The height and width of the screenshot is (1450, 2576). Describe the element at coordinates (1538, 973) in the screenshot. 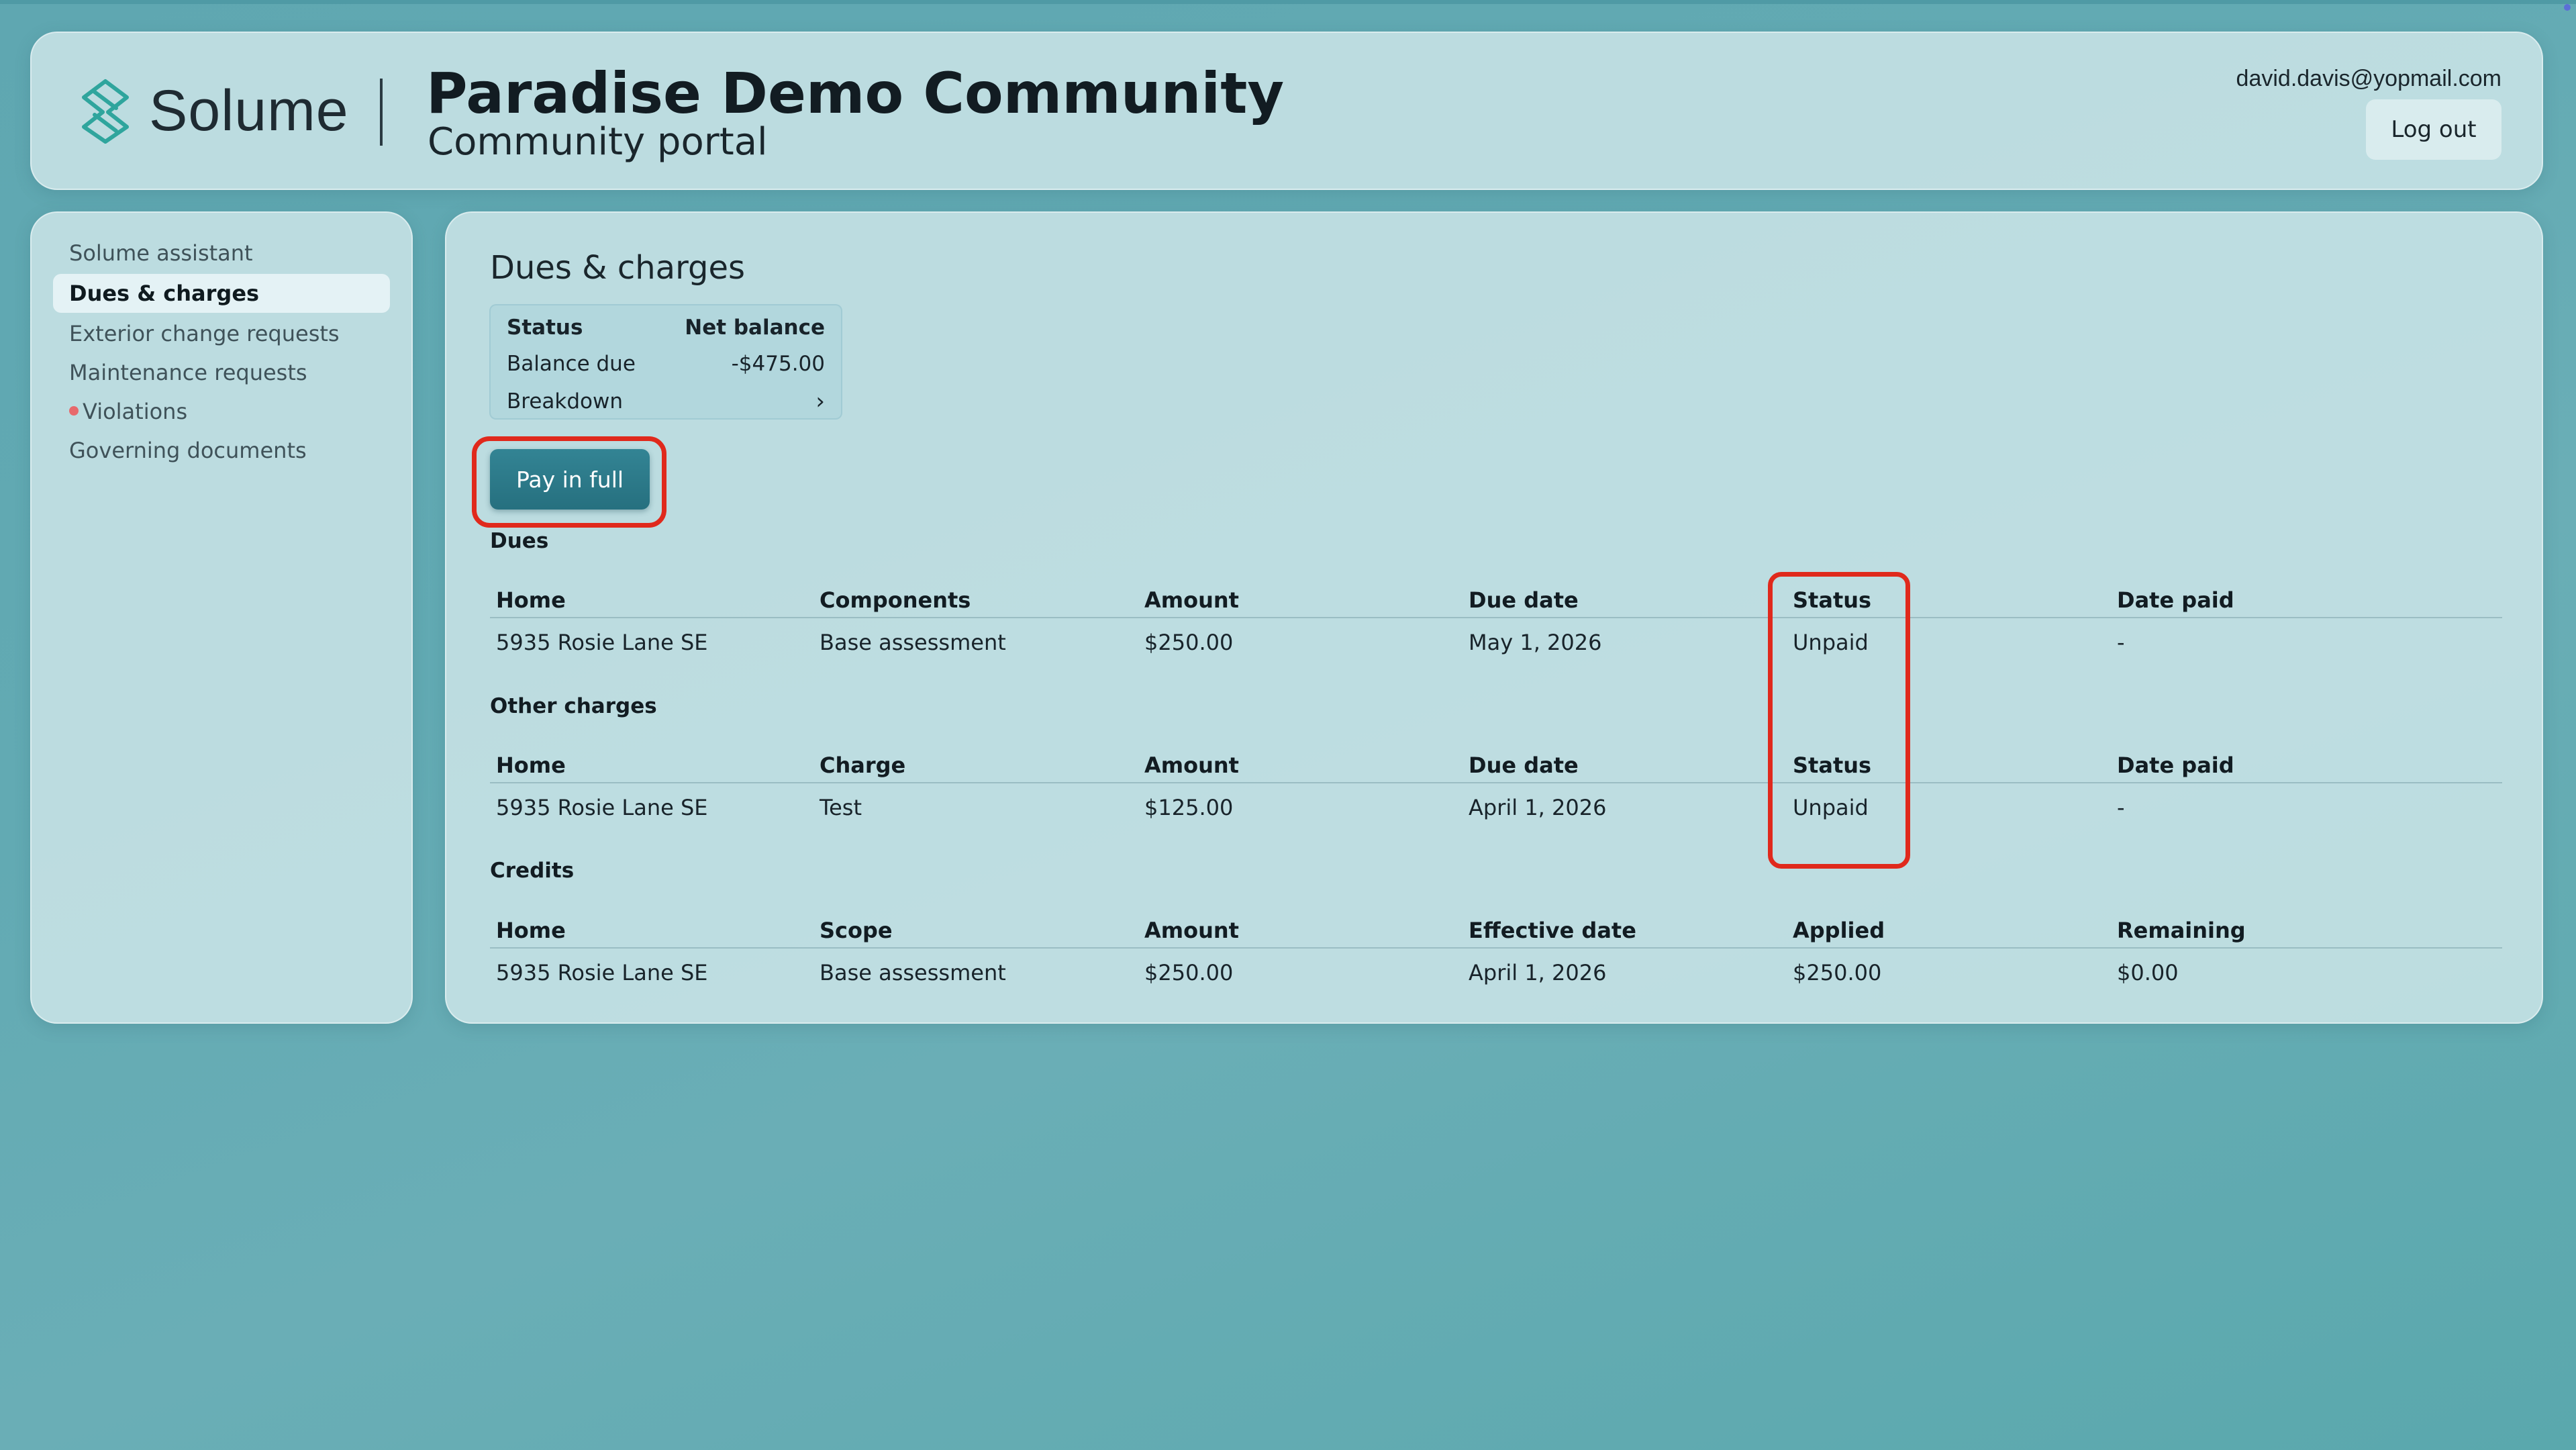

I see `table-cell-effective-date: April 1, 2026` at that location.